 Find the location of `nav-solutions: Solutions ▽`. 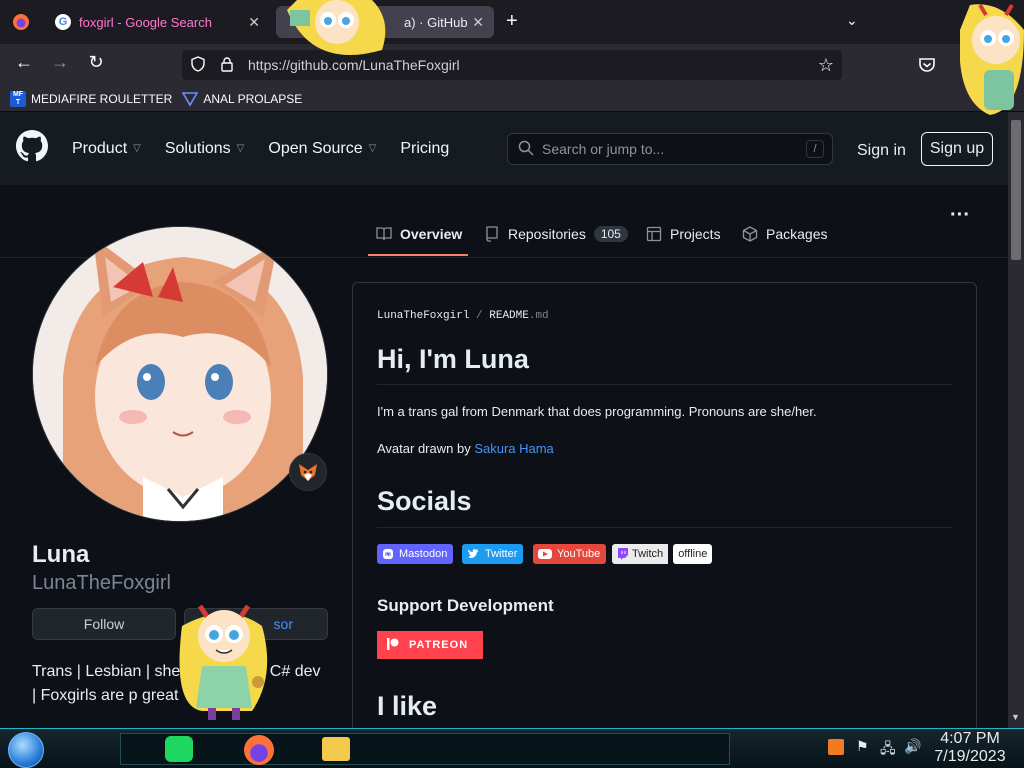

nav-solutions: Solutions ▽ is located at coordinates (205, 149).